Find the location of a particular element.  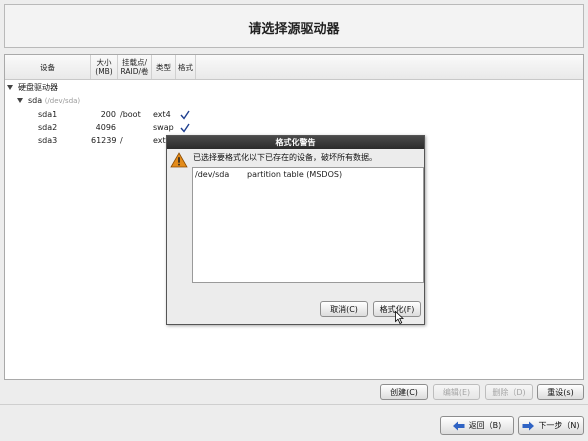

partition-name: sda3 is located at coordinates (47, 140).